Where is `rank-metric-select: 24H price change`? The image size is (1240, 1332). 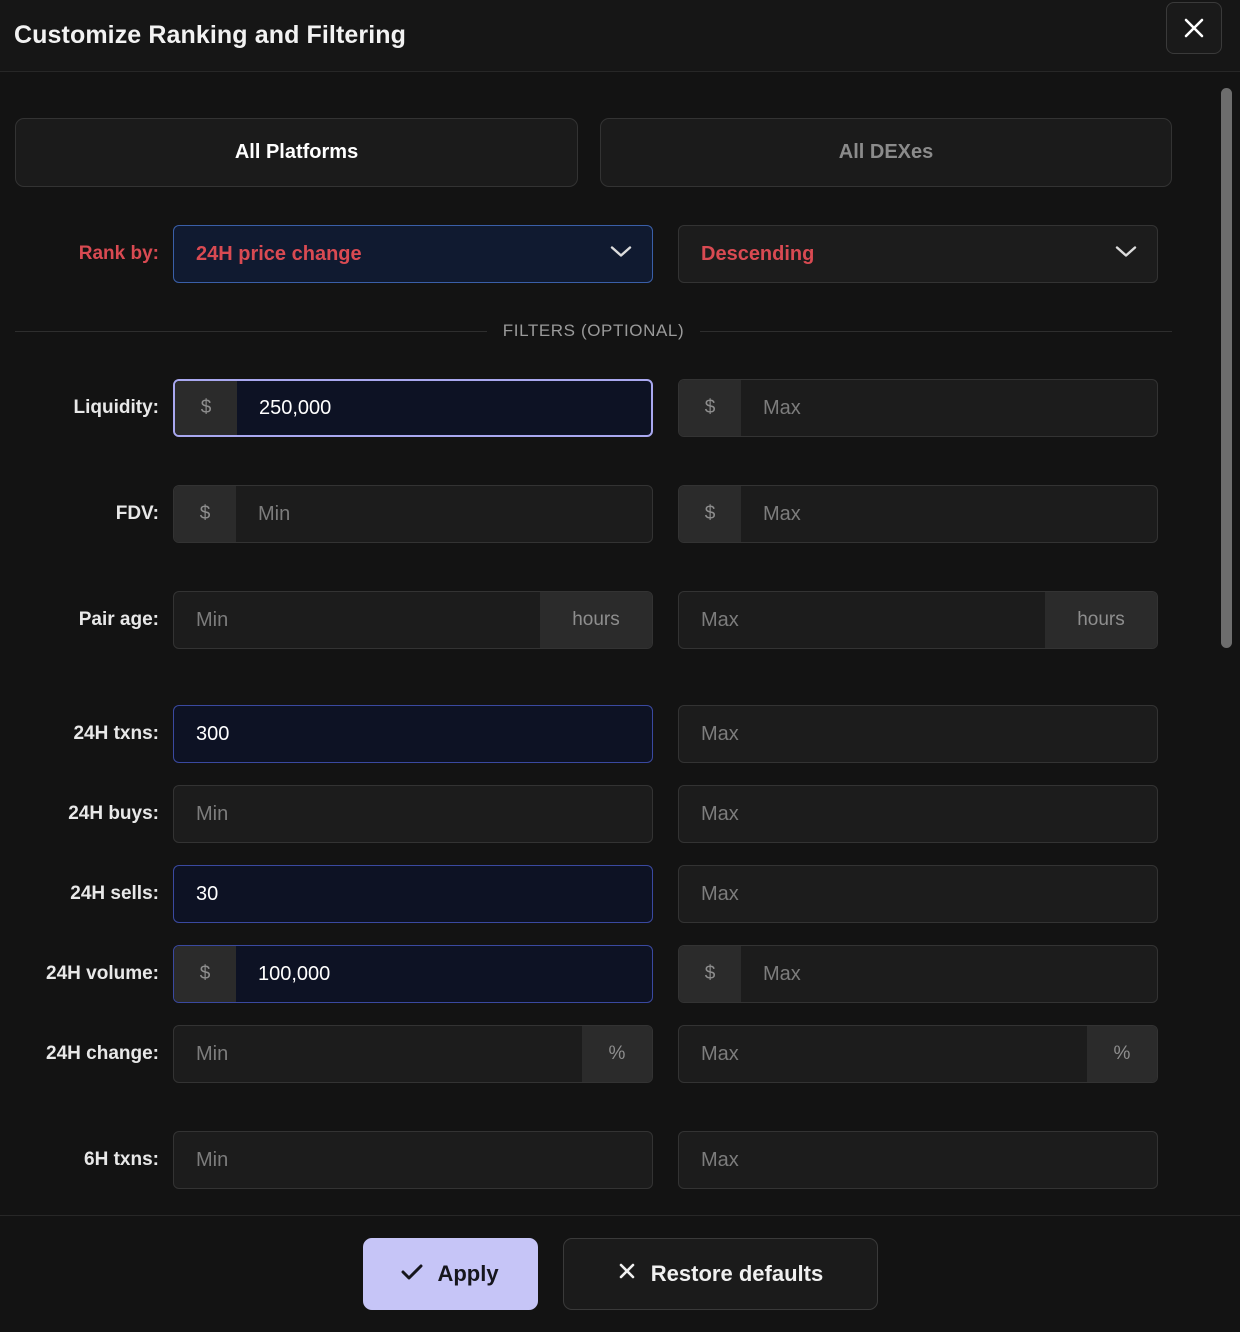
rank-metric-select: 24H price change is located at coordinates (413, 254).